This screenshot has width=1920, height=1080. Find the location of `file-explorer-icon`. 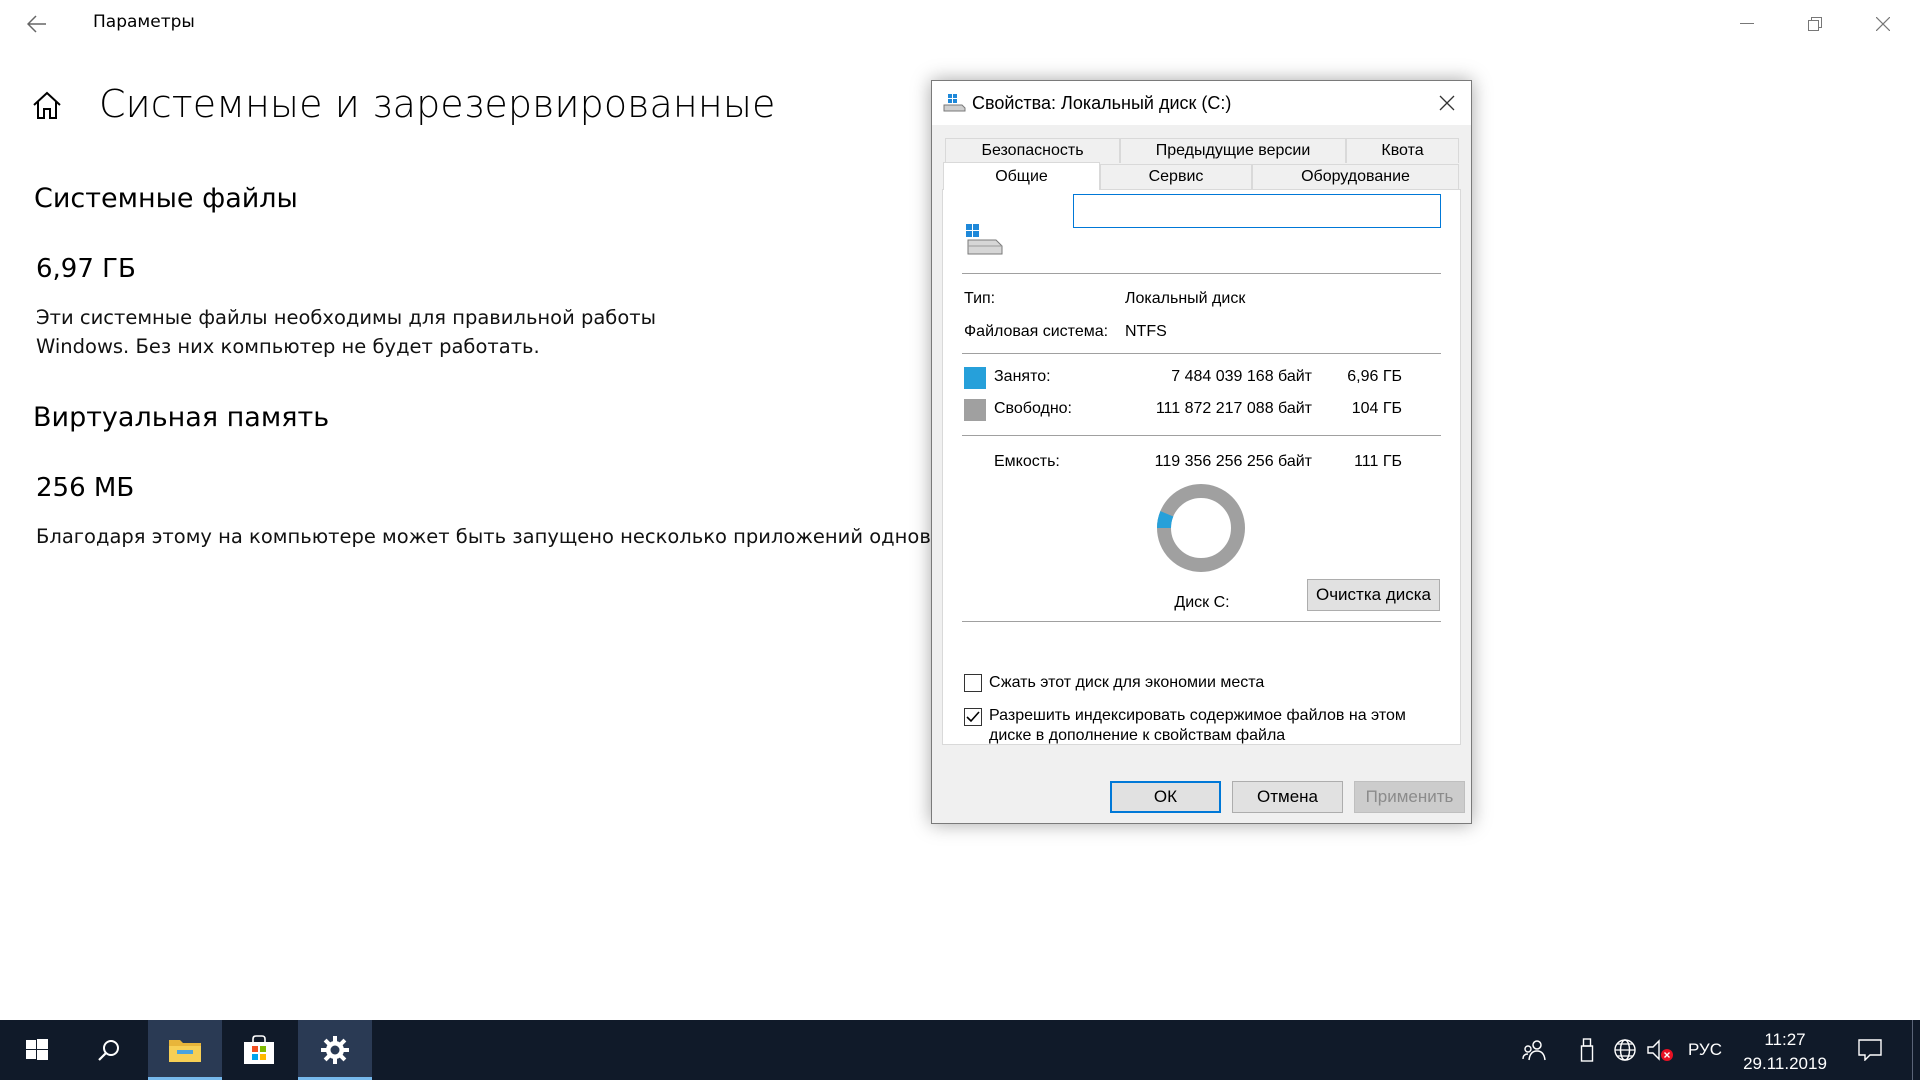

file-explorer-icon is located at coordinates (185, 1050).